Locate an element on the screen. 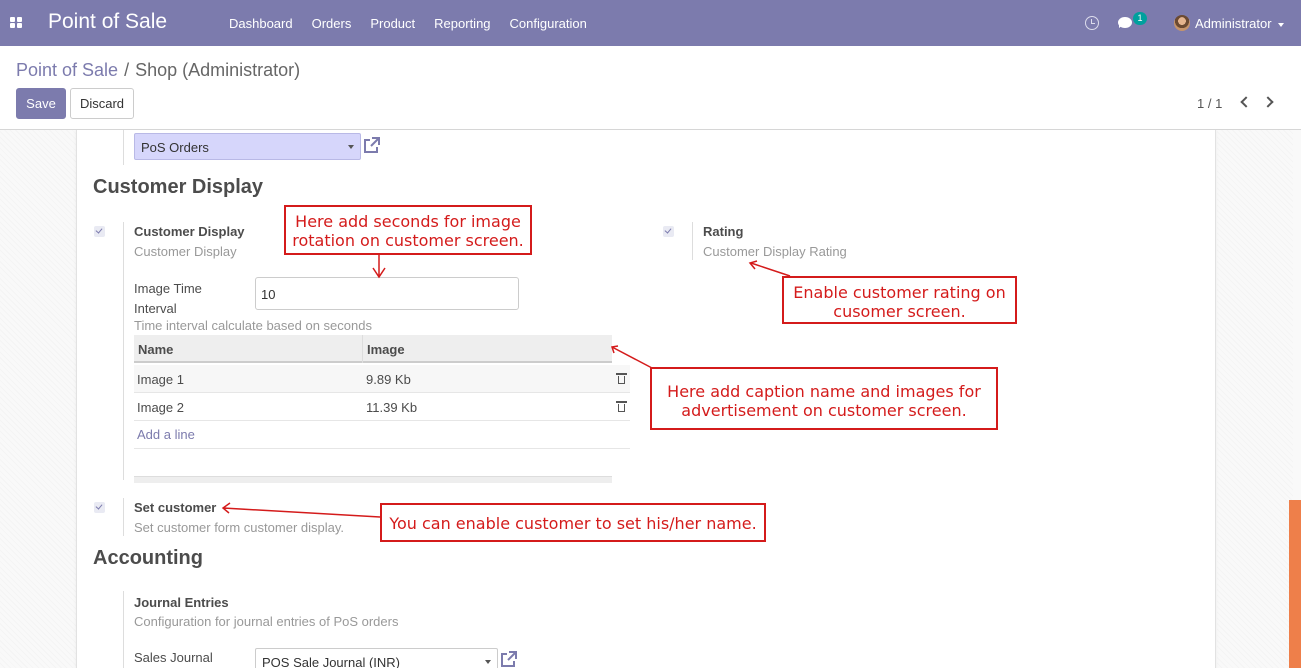  table-divider is located at coordinates (382, 448).